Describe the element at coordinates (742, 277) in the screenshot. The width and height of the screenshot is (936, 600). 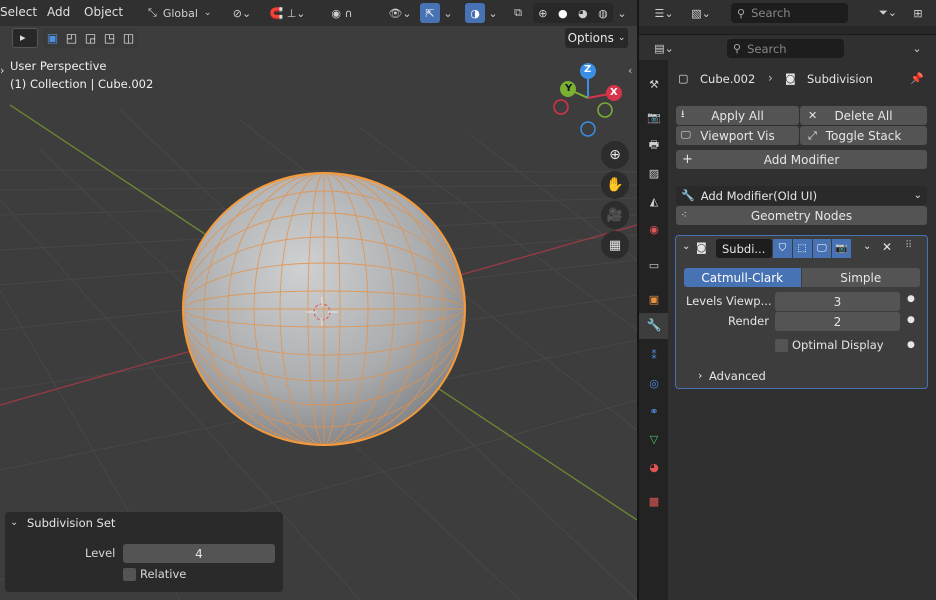
I see `catmull-clark-button: Catmull-Clark` at that location.